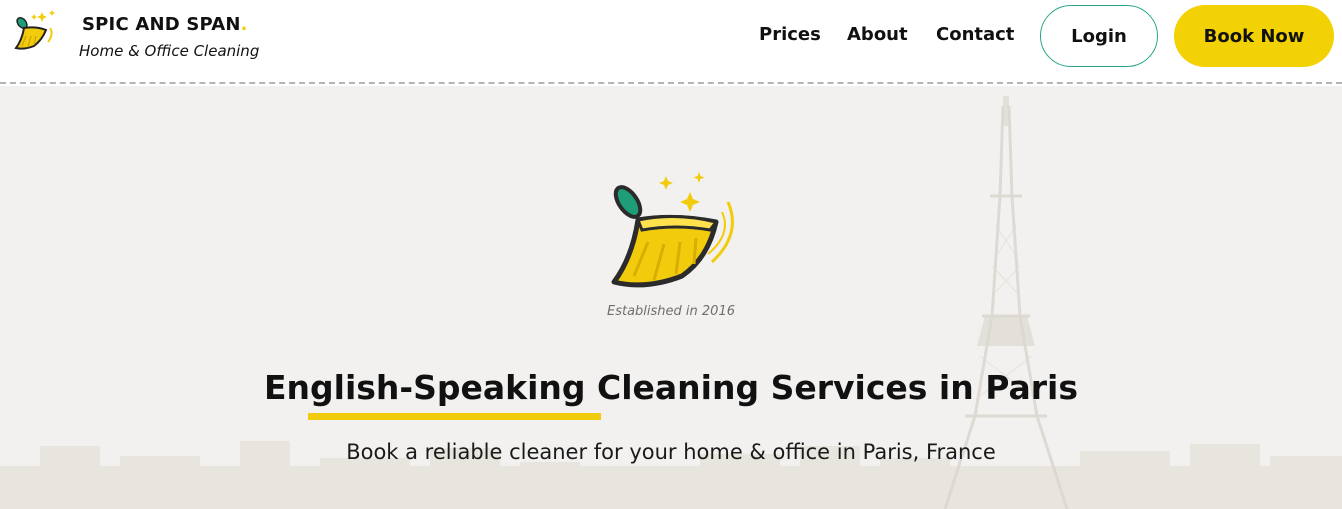 This screenshot has width=1342, height=509. What do you see at coordinates (671, 311) in the screenshot?
I see `established-caption: Established in 2016` at bounding box center [671, 311].